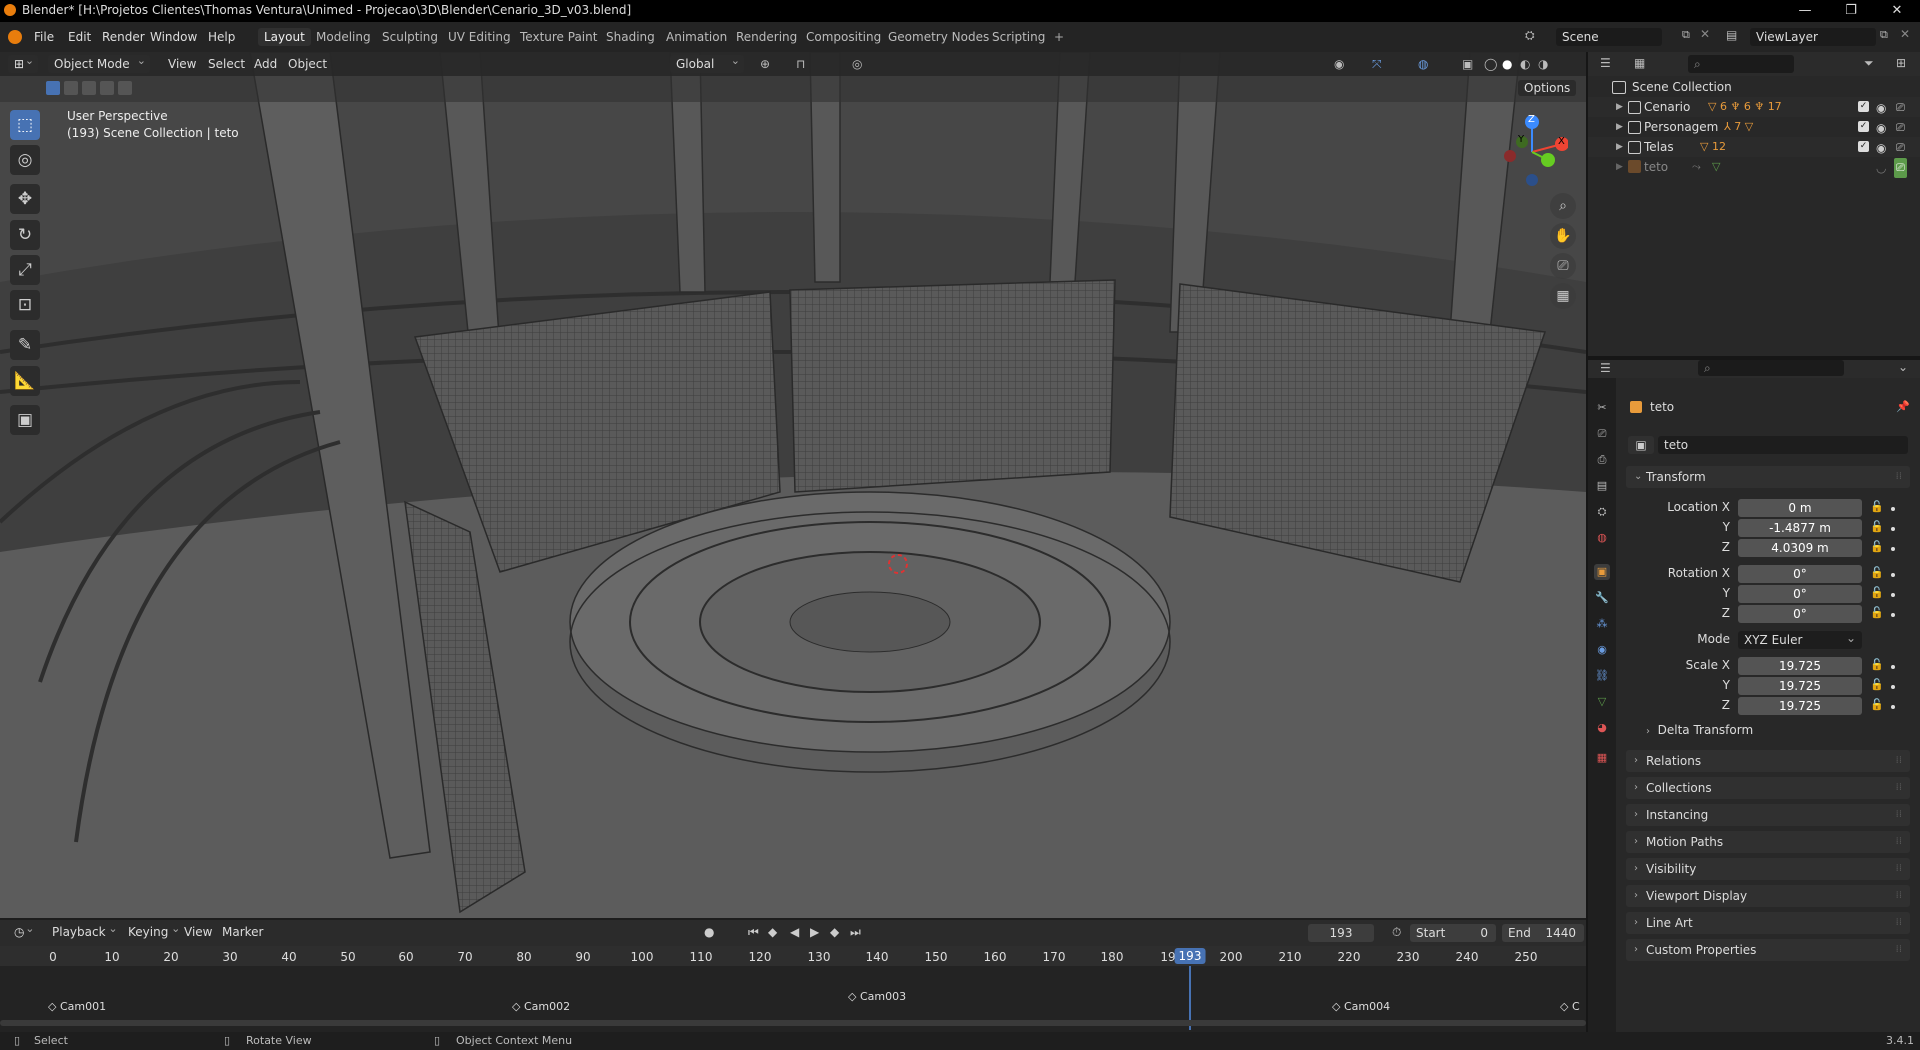  I want to click on xray-icon: ▣, so click(1467, 64).